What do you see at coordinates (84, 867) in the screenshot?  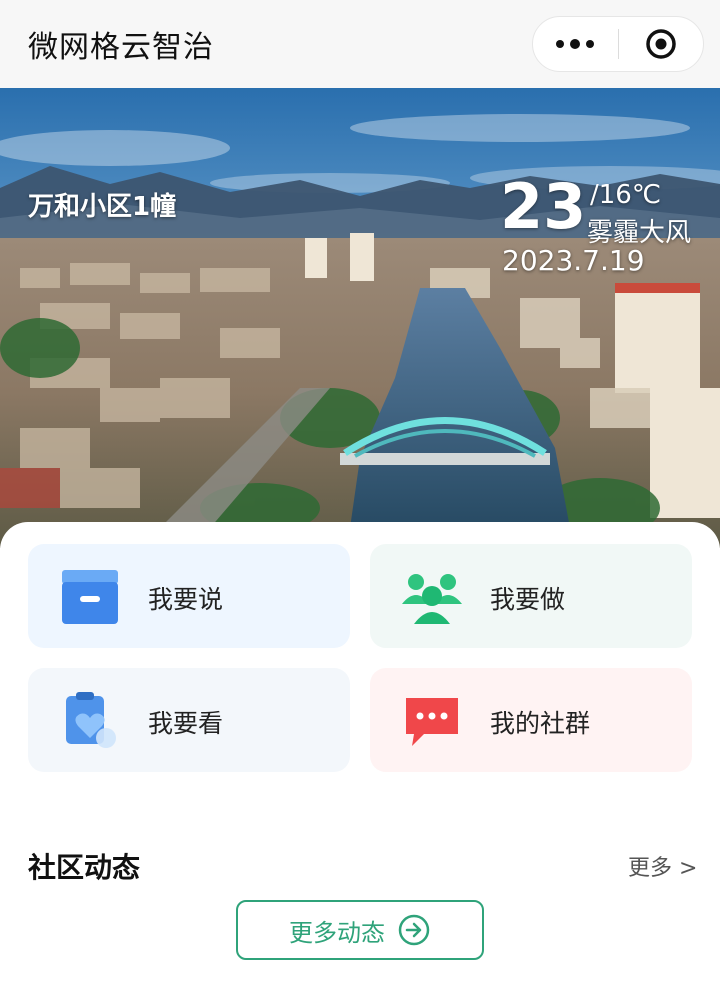 I see `section-title: 社区动态` at bounding box center [84, 867].